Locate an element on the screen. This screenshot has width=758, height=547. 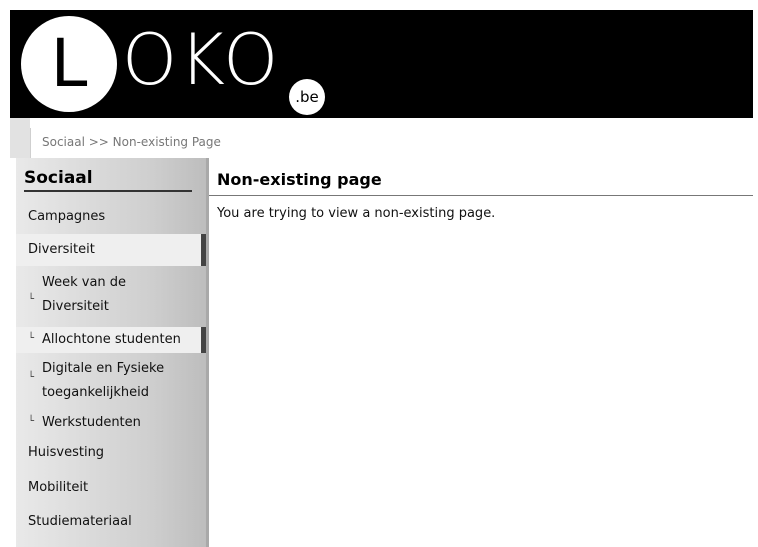
logo-letter: L is located at coordinates (69, 63).